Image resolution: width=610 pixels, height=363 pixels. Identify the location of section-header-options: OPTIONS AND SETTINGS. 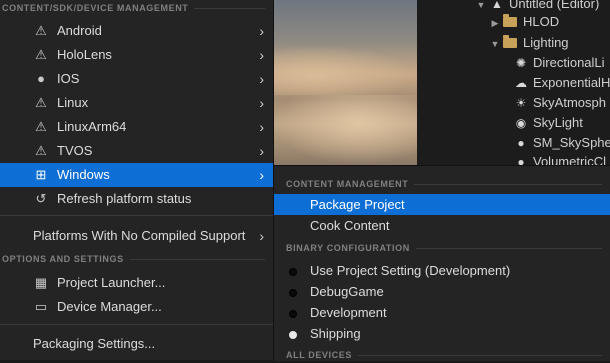
(136, 259).